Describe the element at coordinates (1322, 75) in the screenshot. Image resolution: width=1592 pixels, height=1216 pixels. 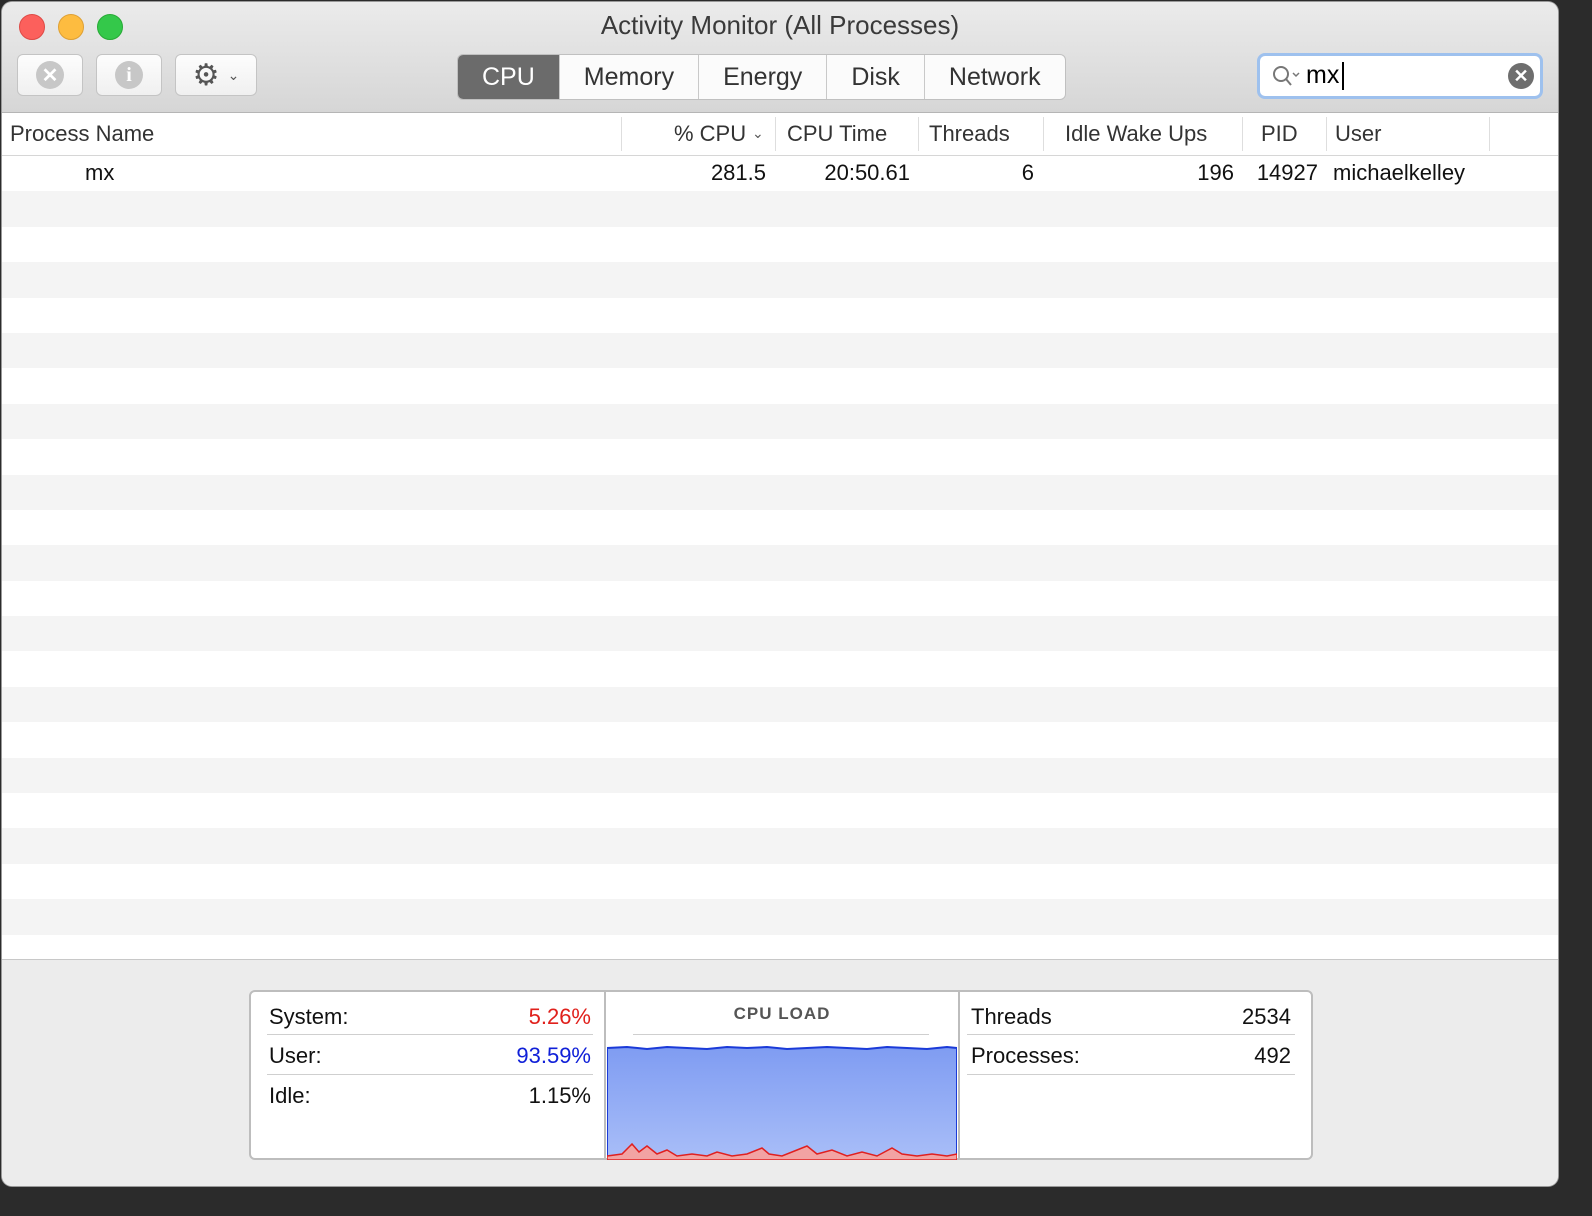
I see `search-input: mx` at that location.